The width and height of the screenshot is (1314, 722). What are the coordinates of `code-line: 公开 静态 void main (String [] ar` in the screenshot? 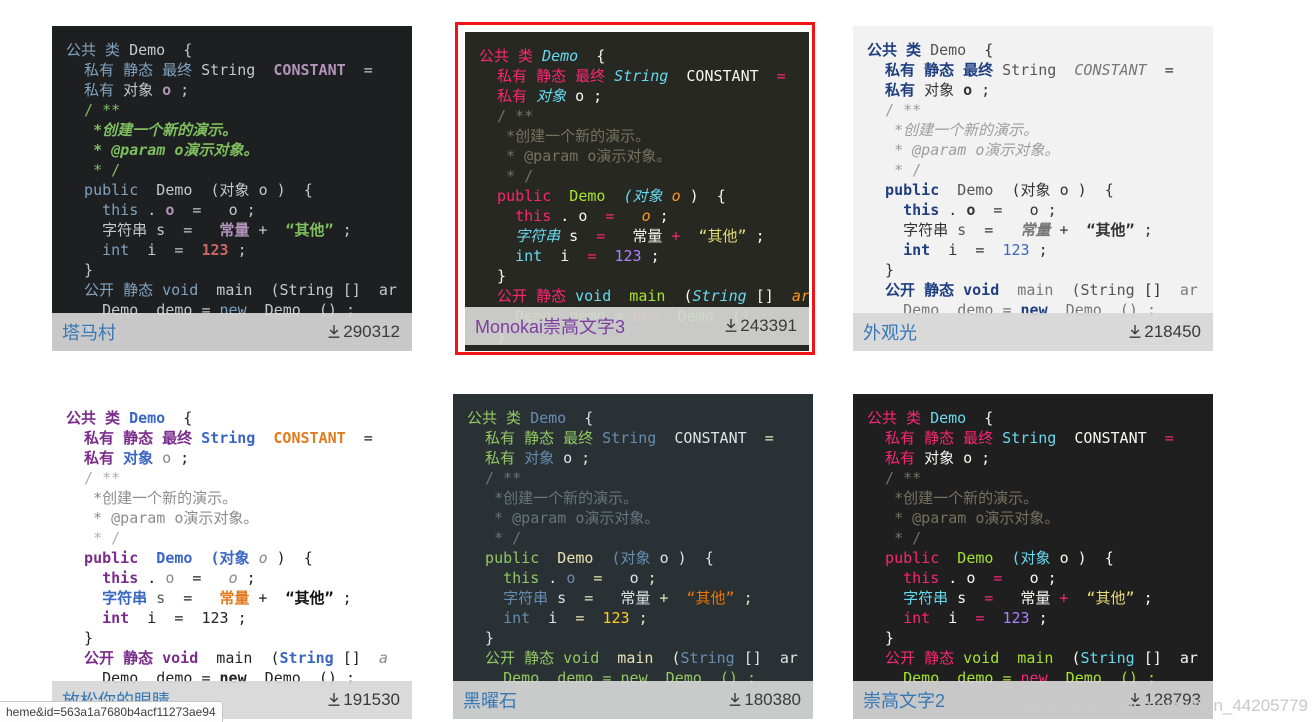 It's located at (239, 290).